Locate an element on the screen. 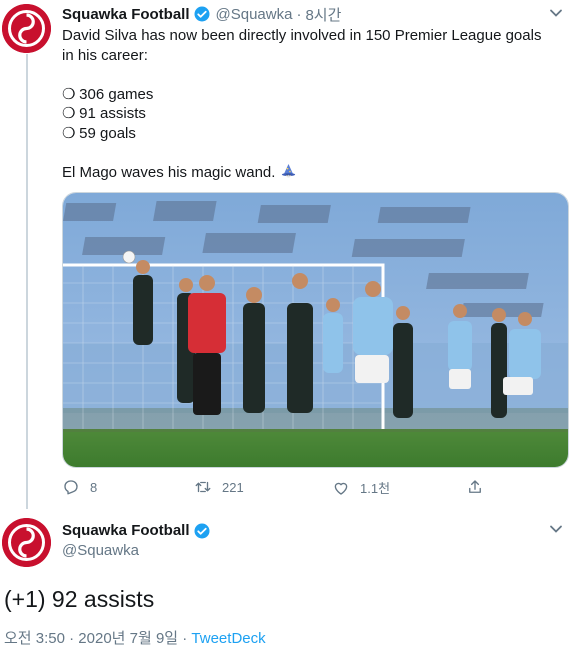 This screenshot has height=650, width=569. stat-goals: 59 goals is located at coordinates (107, 133).